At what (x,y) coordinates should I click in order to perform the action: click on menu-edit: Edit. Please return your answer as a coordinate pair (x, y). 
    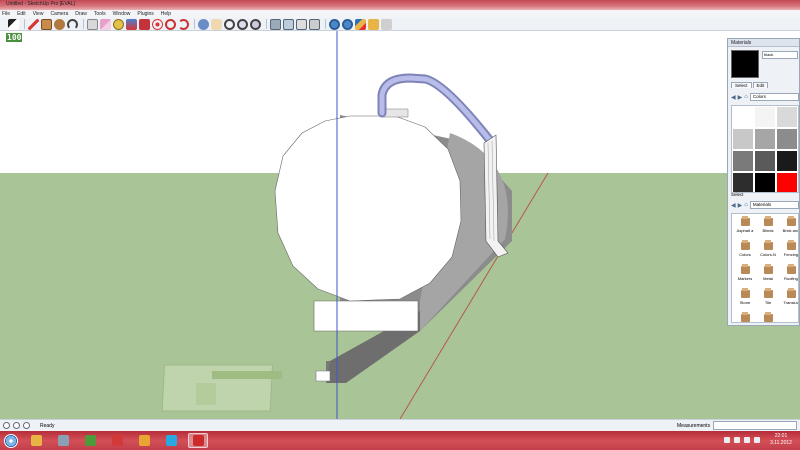
    Looking at the image, I should click on (21, 14).